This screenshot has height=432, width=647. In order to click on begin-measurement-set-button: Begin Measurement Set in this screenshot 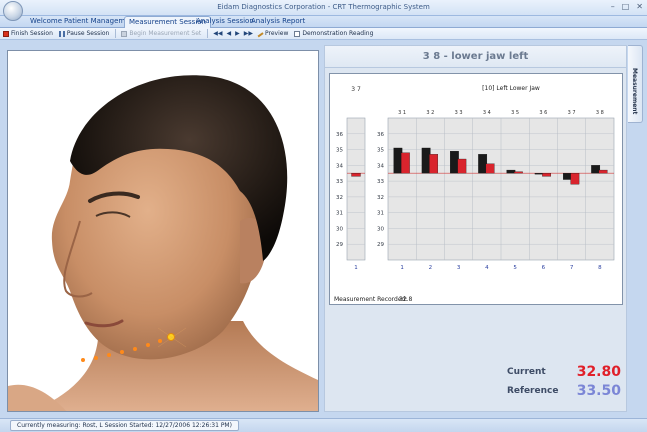, I will do `click(161, 33)`.